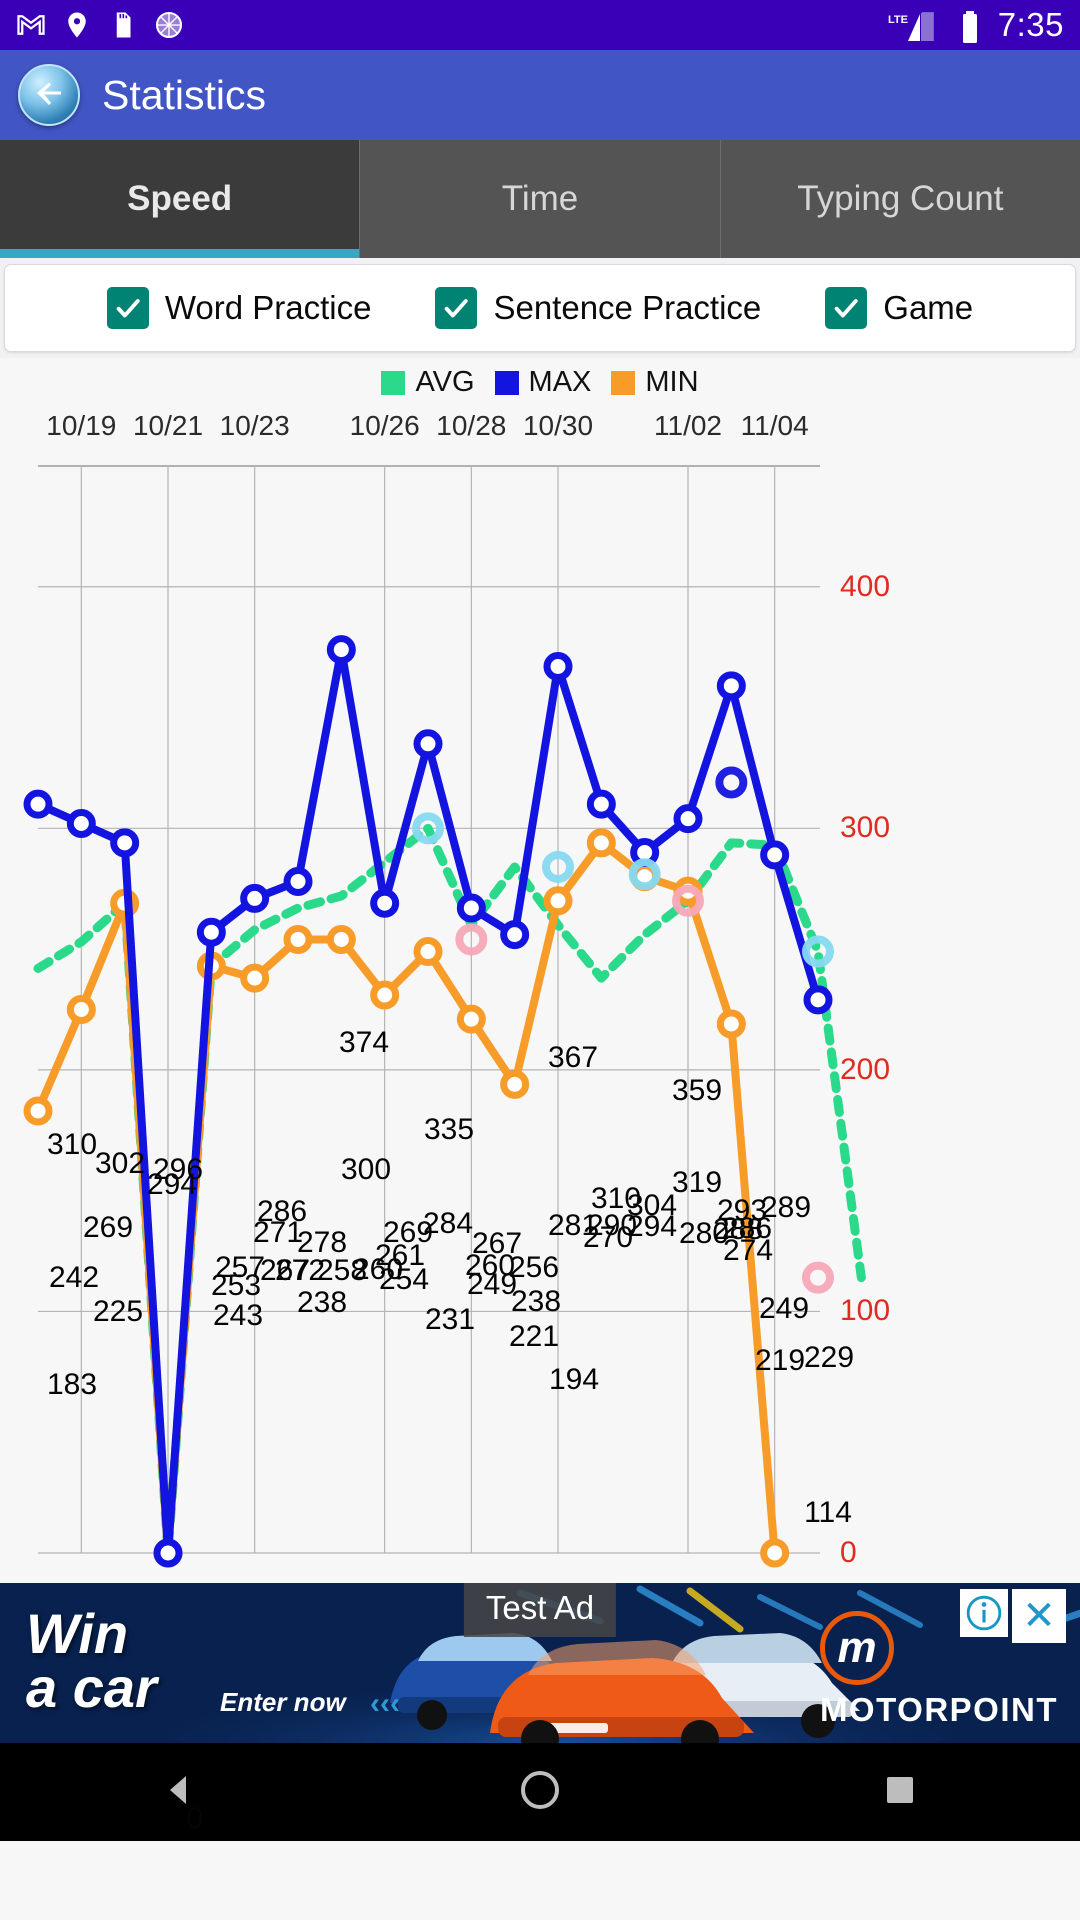  I want to click on nav-recents-button, so click(900, 1792).